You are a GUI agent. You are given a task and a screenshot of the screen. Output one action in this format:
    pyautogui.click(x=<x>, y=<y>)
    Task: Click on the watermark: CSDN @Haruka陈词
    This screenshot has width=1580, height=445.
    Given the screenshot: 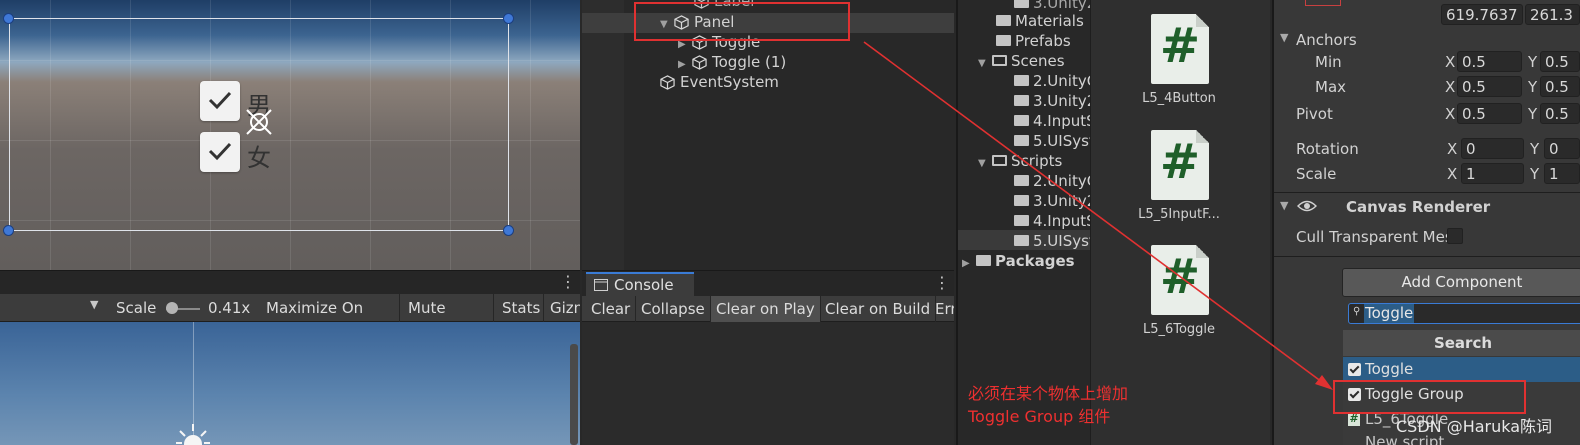 What is the action you would take?
    pyautogui.click(x=1474, y=426)
    